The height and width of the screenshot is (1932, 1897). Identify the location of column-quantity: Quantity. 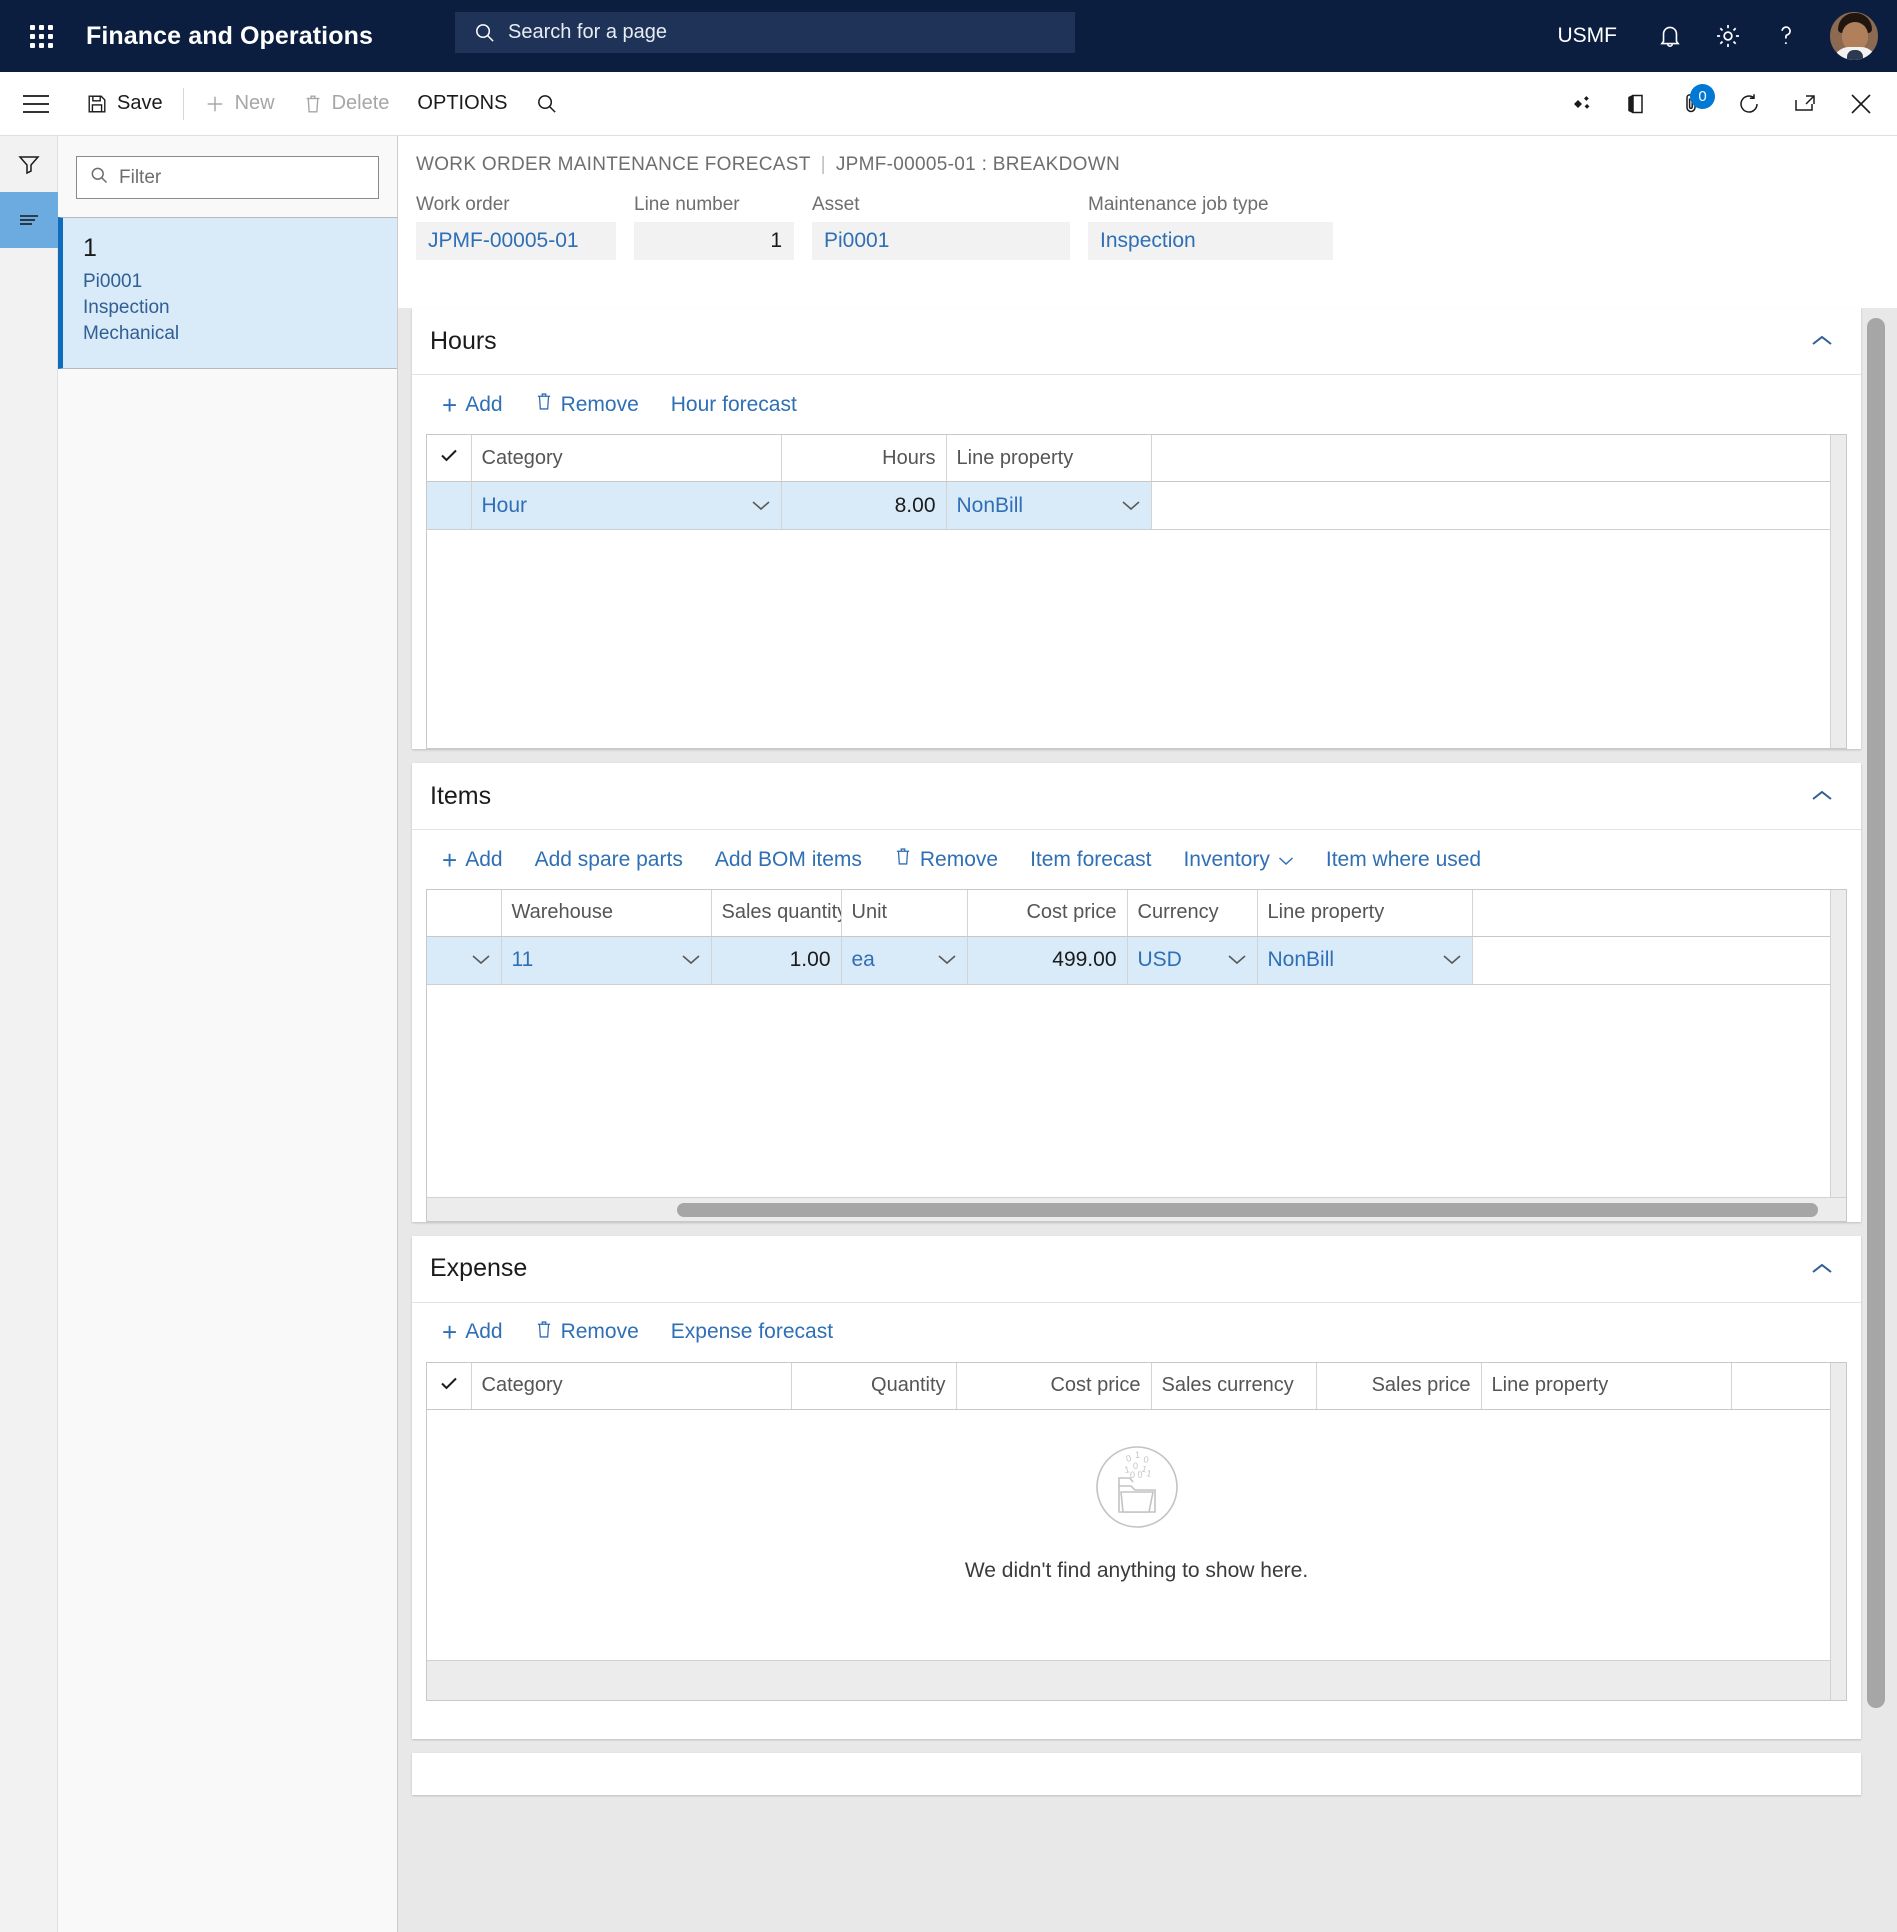
(874, 1386).